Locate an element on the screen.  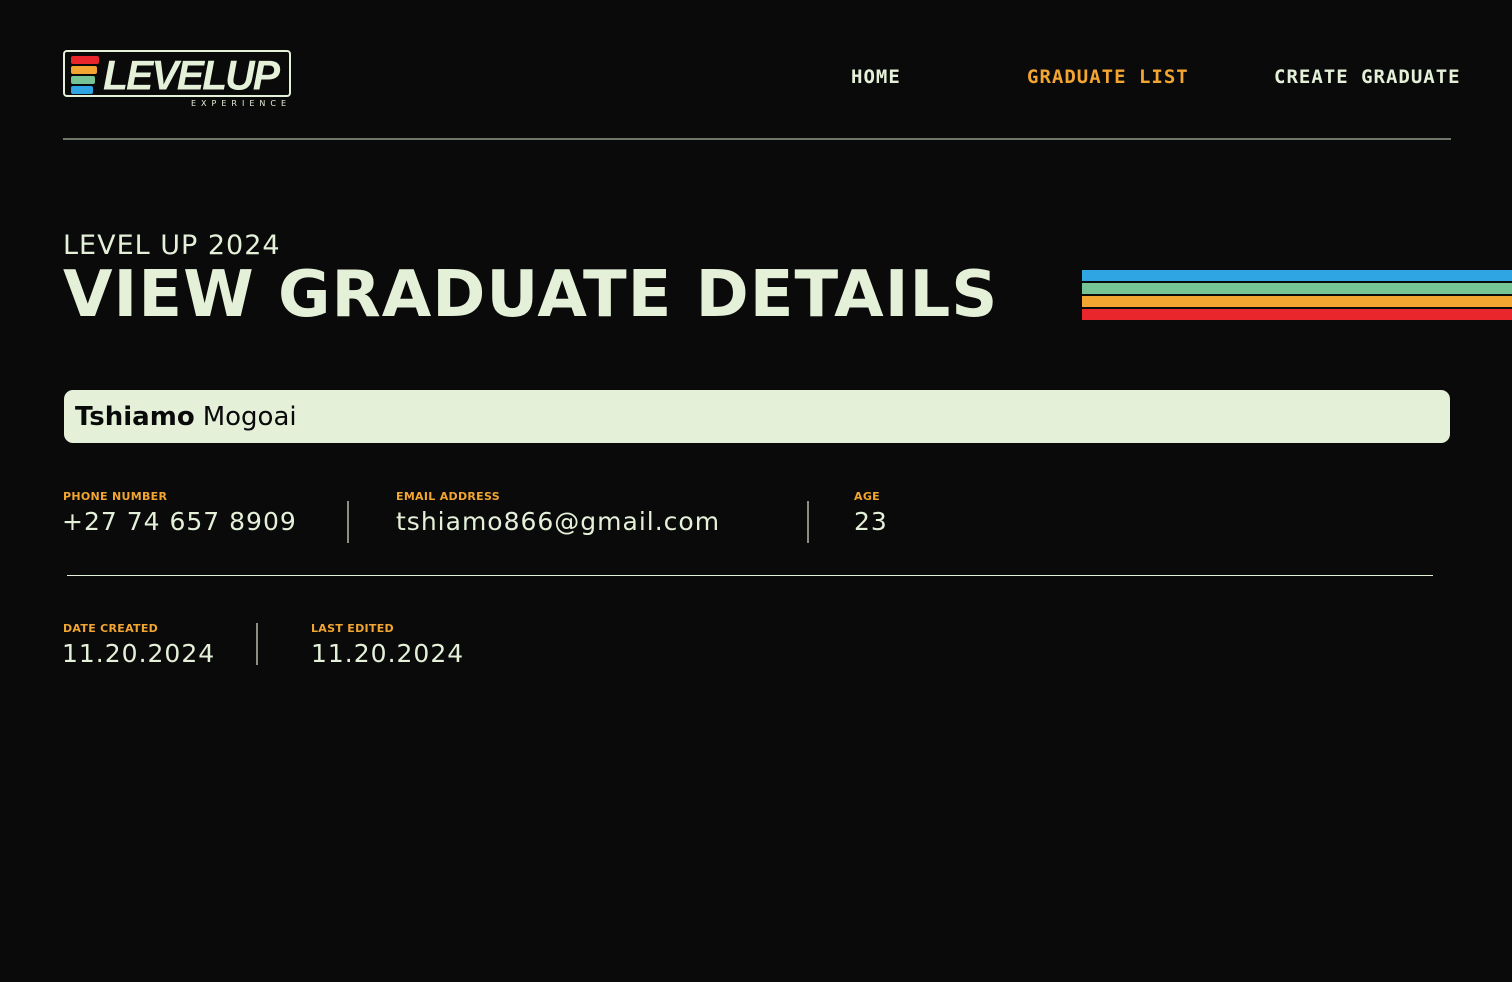
date-created-label: DATE CREATED is located at coordinates (111, 628).